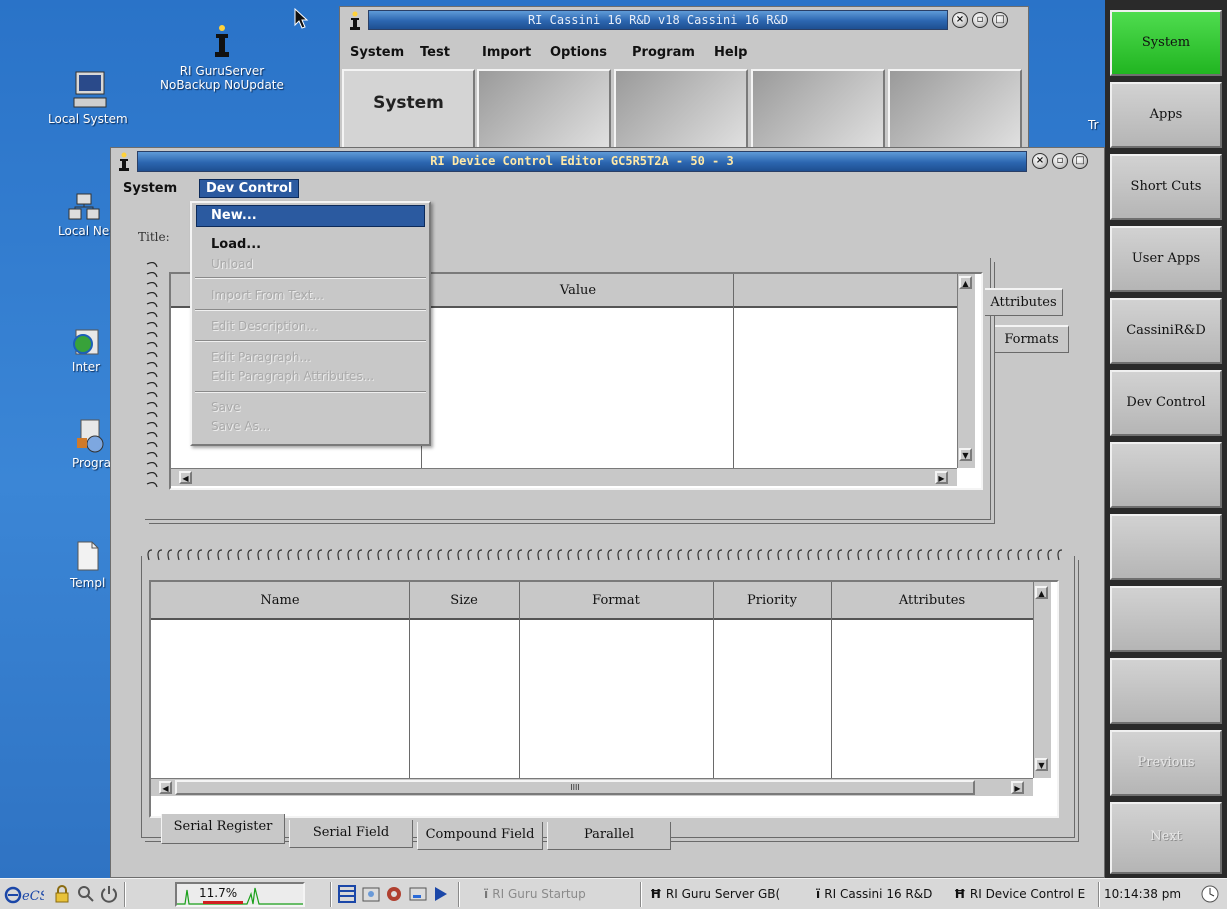 This screenshot has width=1227, height=909. What do you see at coordinates (394, 894) in the screenshot?
I see `settings-icon` at bounding box center [394, 894].